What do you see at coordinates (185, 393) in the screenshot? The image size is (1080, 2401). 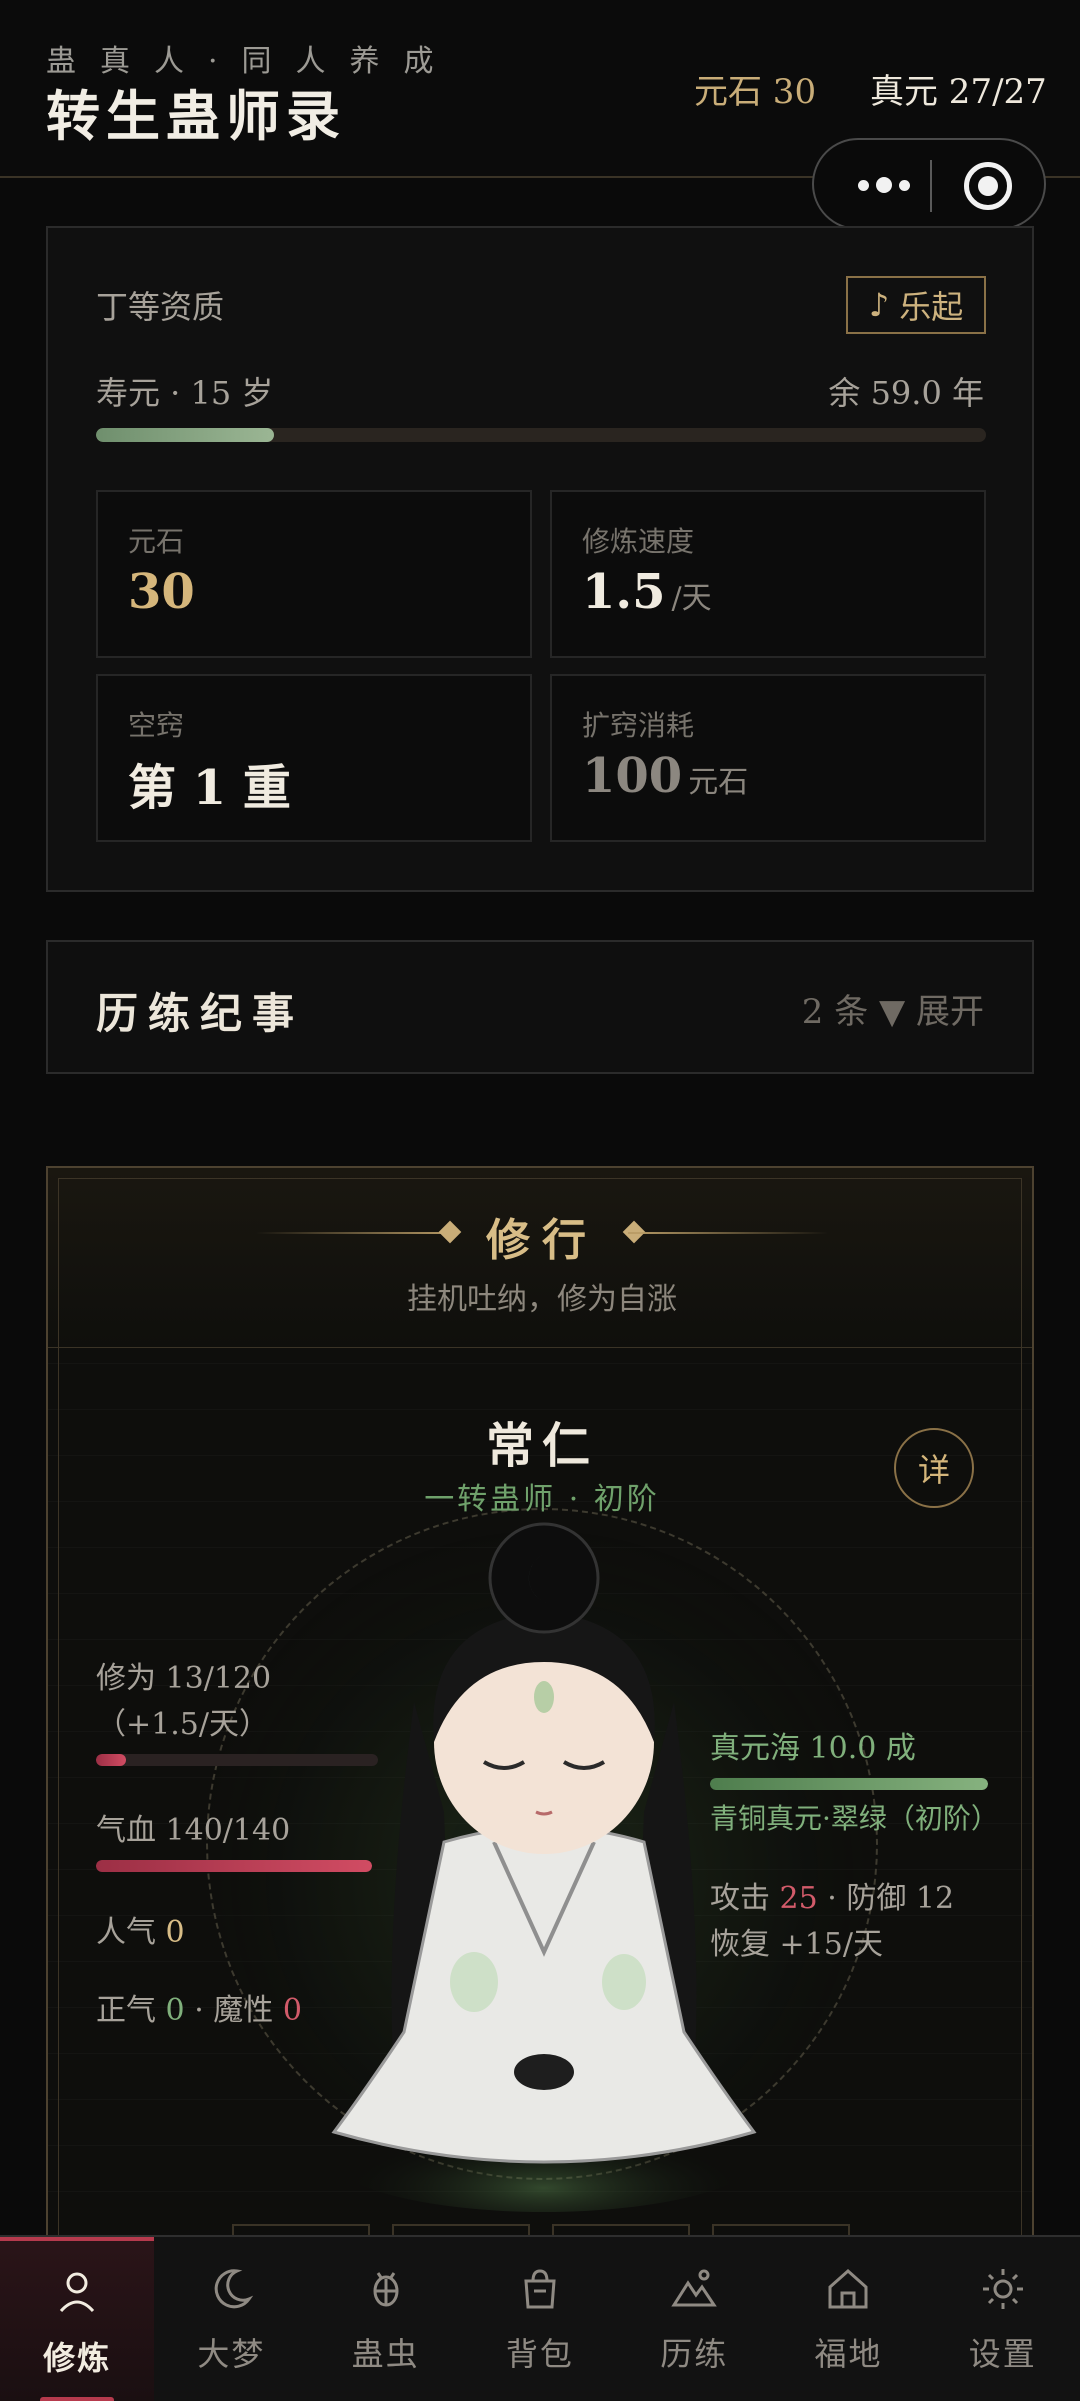 I see `lifespan-label: 寿元 · 15 岁` at bounding box center [185, 393].